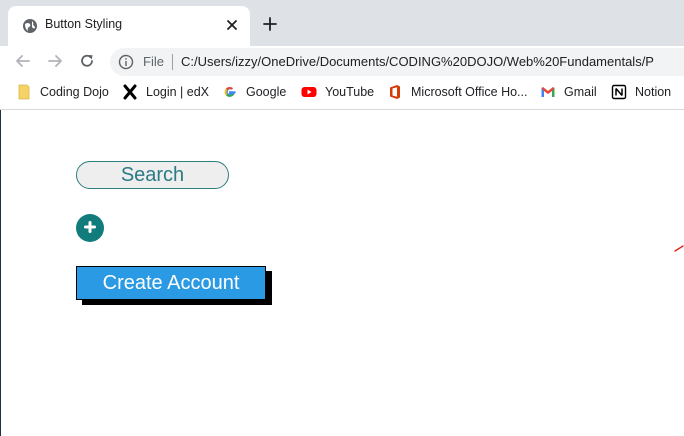 The image size is (684, 436). Describe the element at coordinates (548, 92) in the screenshot. I see `gmail-icon` at that location.